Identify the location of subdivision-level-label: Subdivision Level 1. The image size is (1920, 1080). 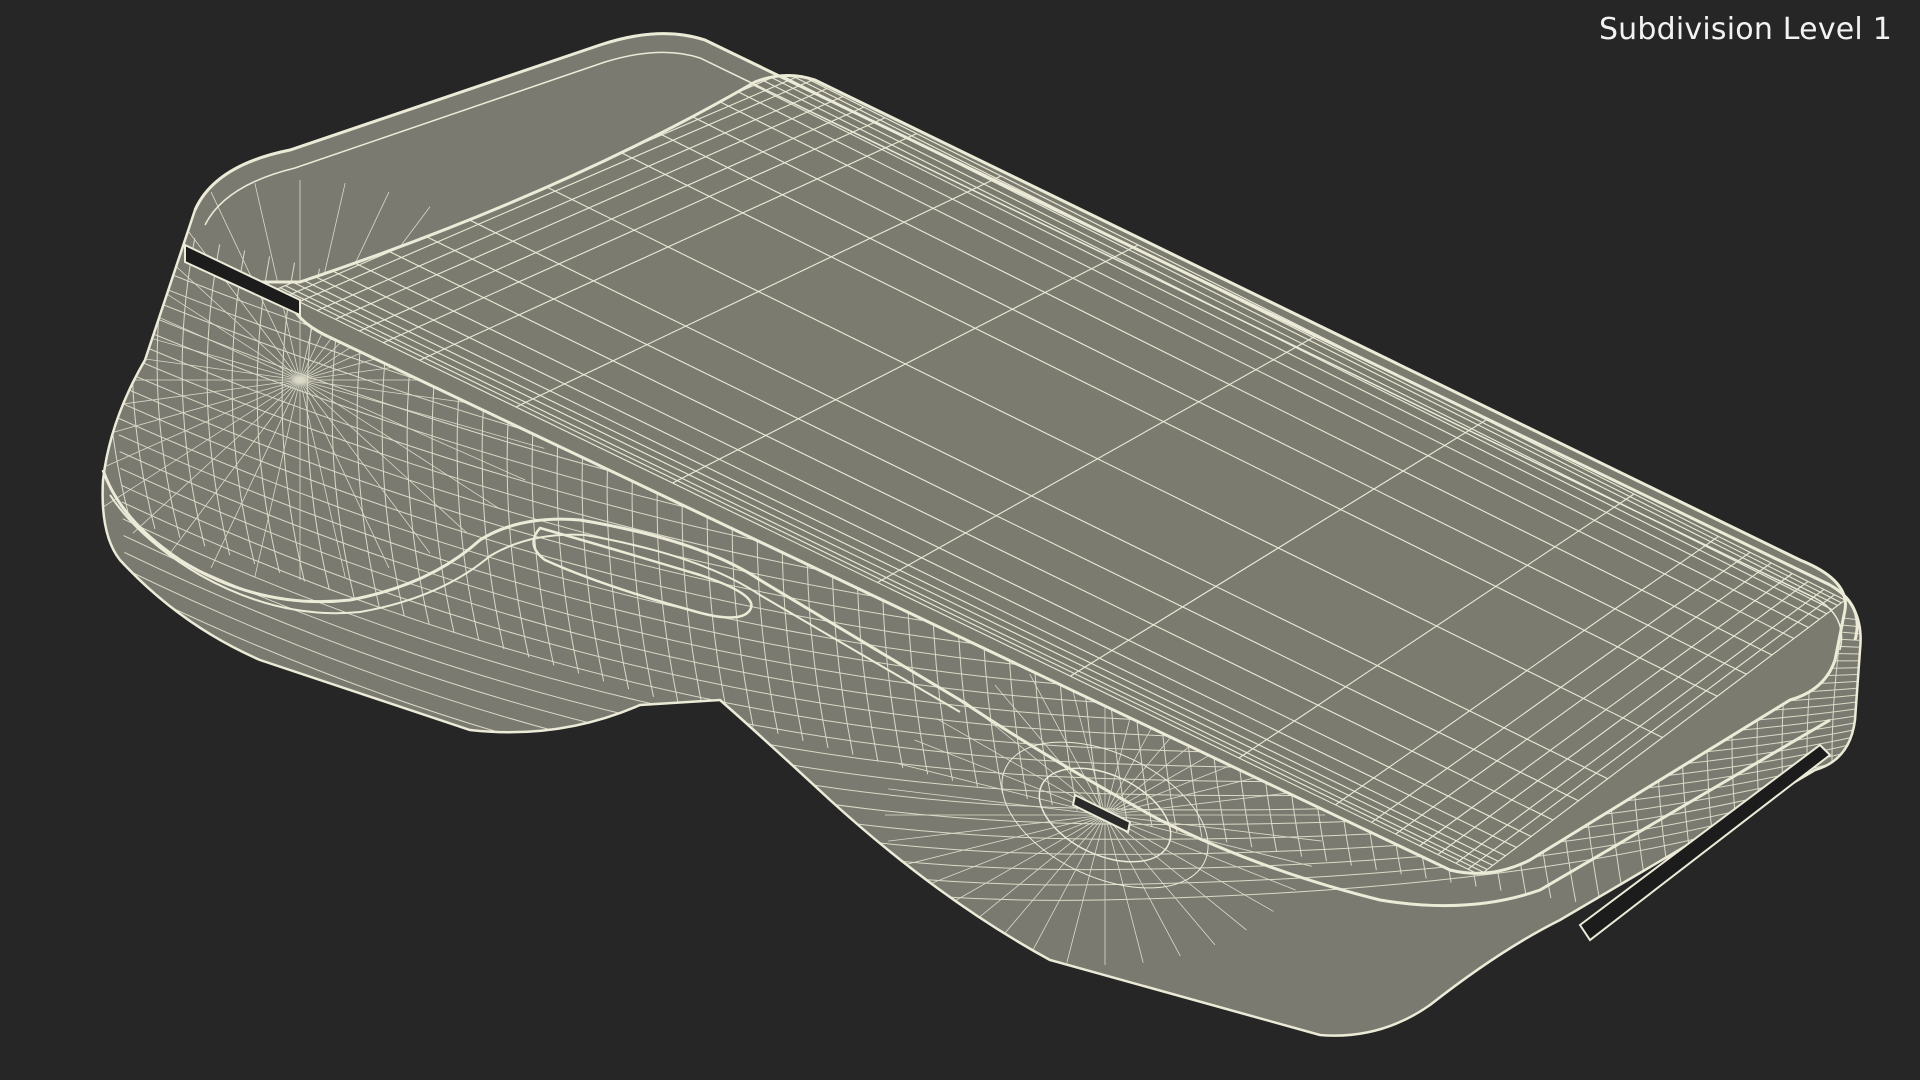
(1745, 29).